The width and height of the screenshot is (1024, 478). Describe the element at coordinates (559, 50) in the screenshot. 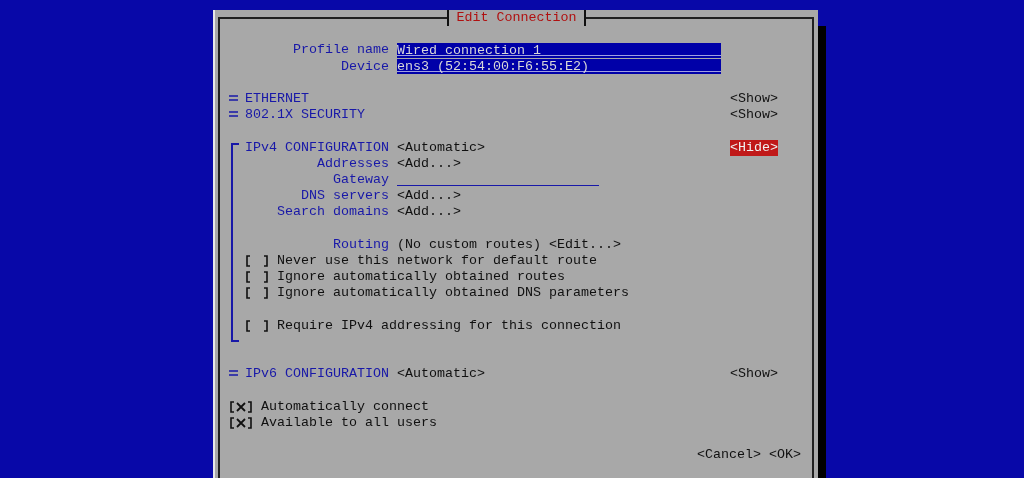

I see `text-field: Wired connection 1` at that location.